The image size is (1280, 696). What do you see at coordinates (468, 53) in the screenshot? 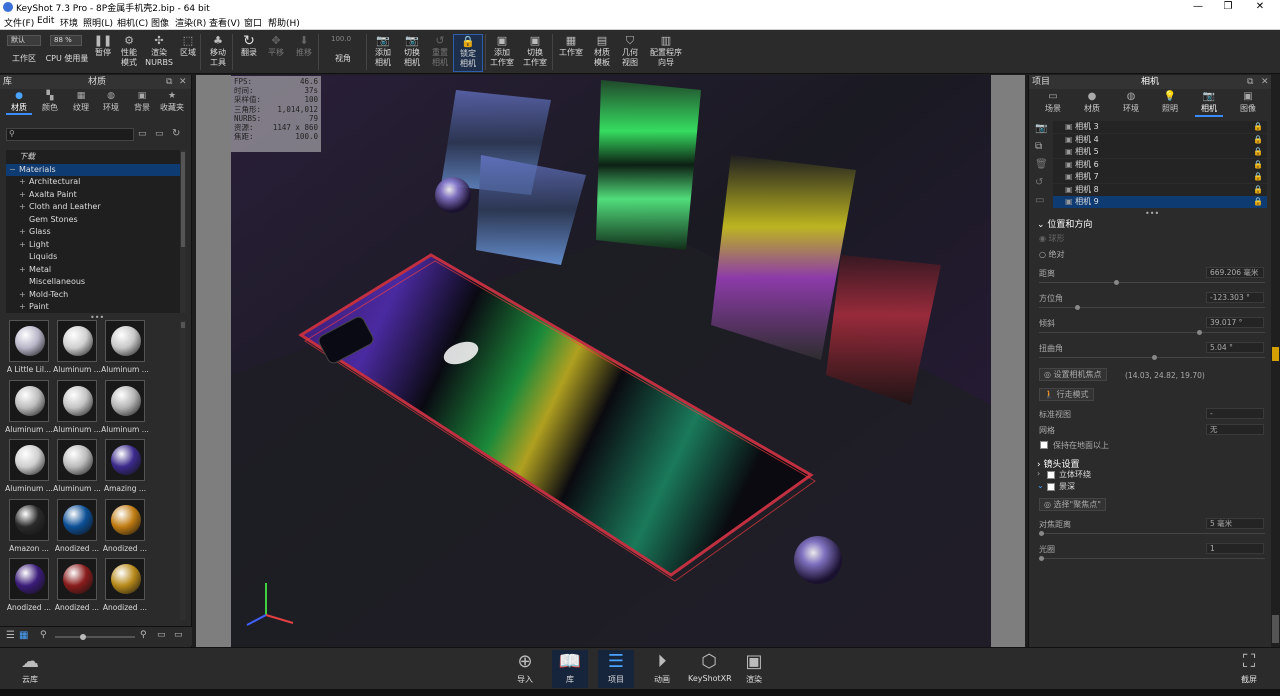
I see `lock-camera-button: 🔒 锁定 相机` at bounding box center [468, 53].